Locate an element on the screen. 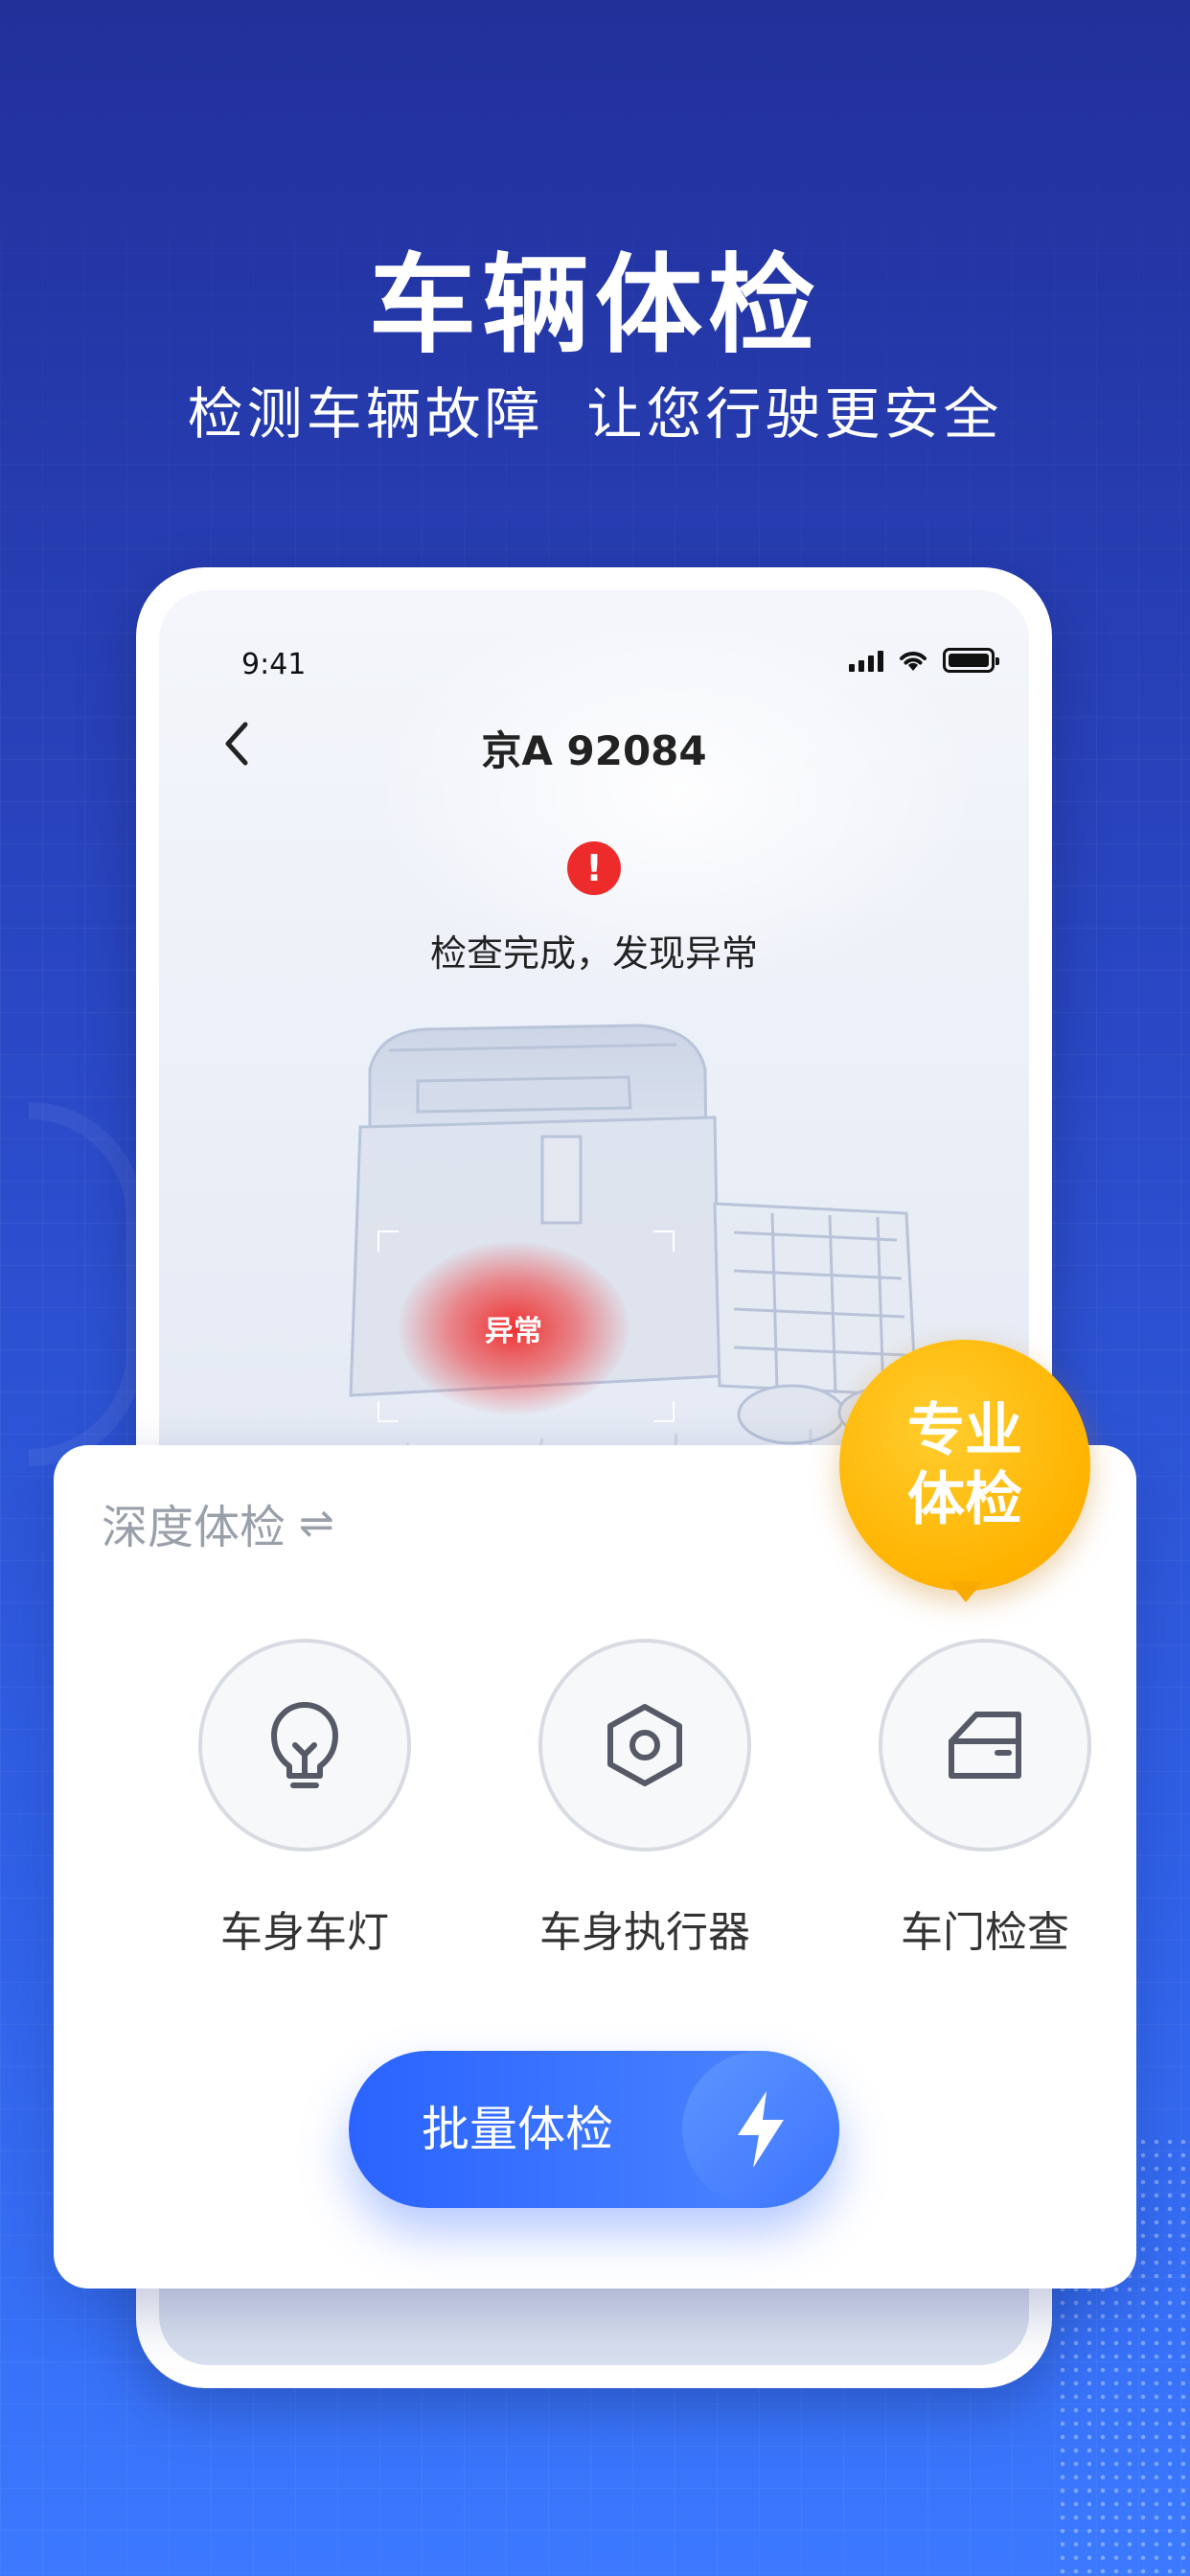 The height and width of the screenshot is (2576, 1190). check-item-actuator: 车身执行器 is located at coordinates (645, 1799).